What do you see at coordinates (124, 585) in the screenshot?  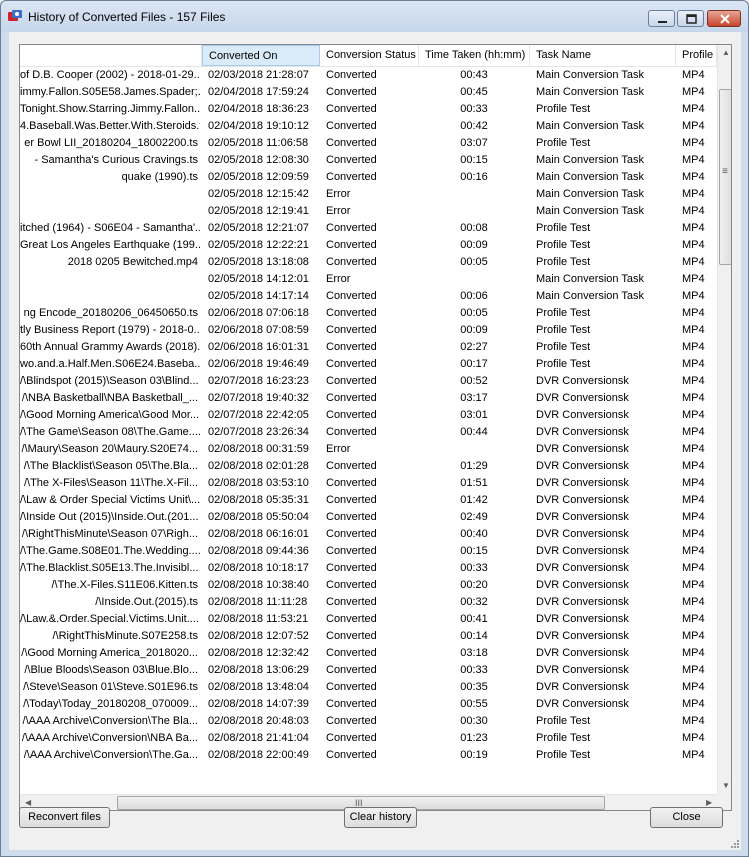 I see `file-name-cell: /\The.X-Files.S11E06.Kitten.ts` at bounding box center [124, 585].